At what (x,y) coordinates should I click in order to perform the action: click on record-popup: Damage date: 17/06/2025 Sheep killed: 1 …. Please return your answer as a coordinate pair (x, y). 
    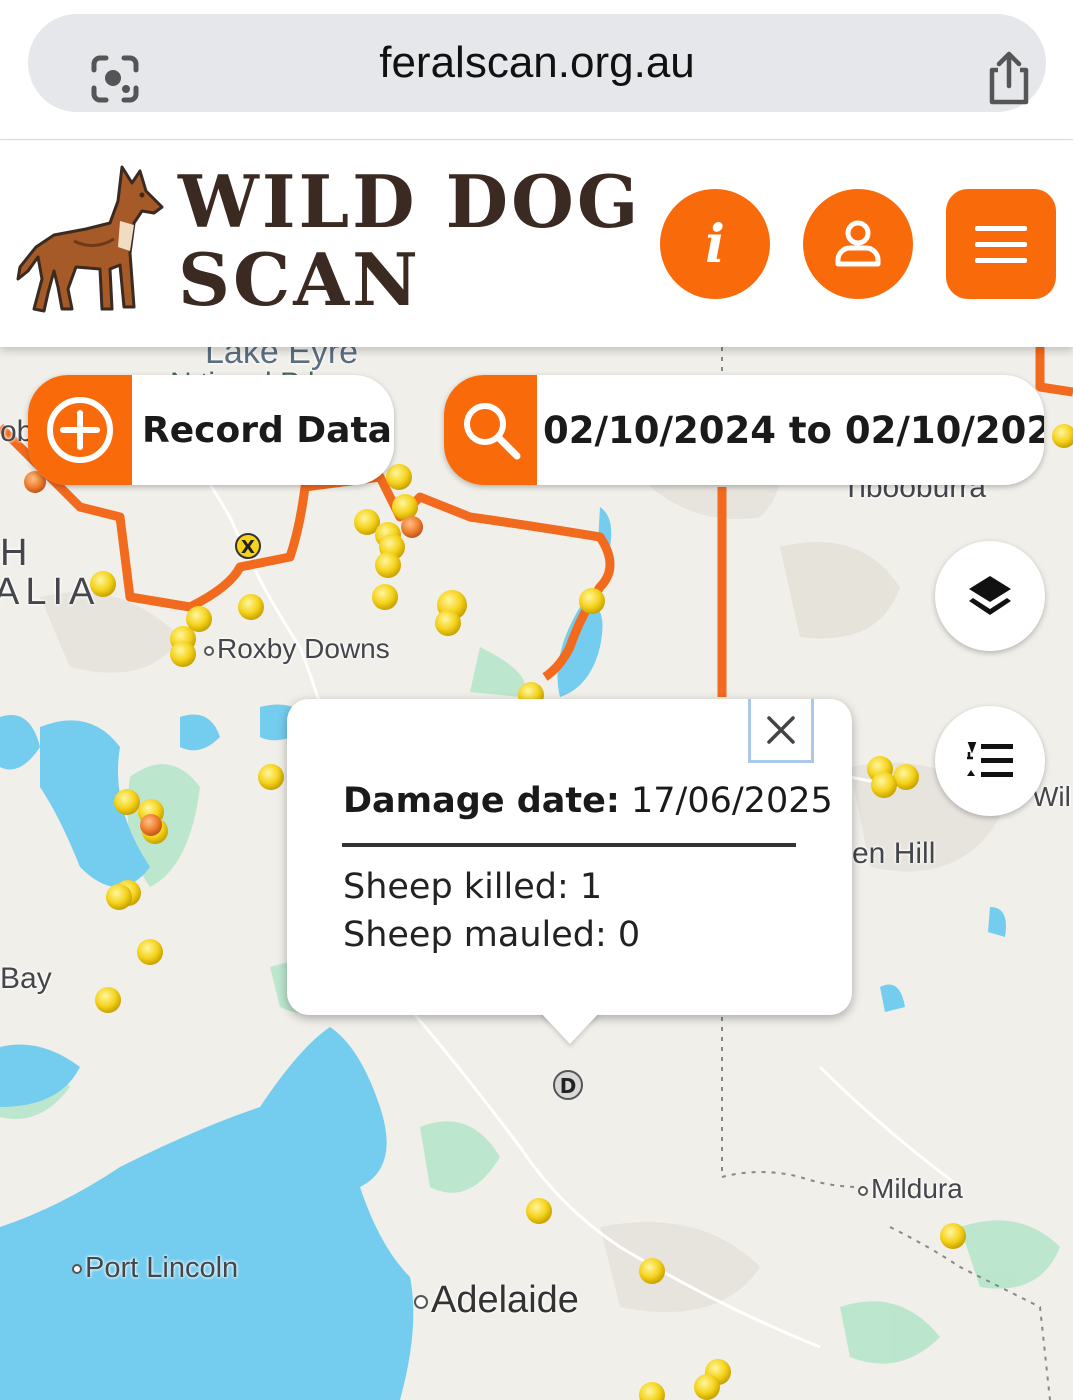
    Looking at the image, I should click on (569, 857).